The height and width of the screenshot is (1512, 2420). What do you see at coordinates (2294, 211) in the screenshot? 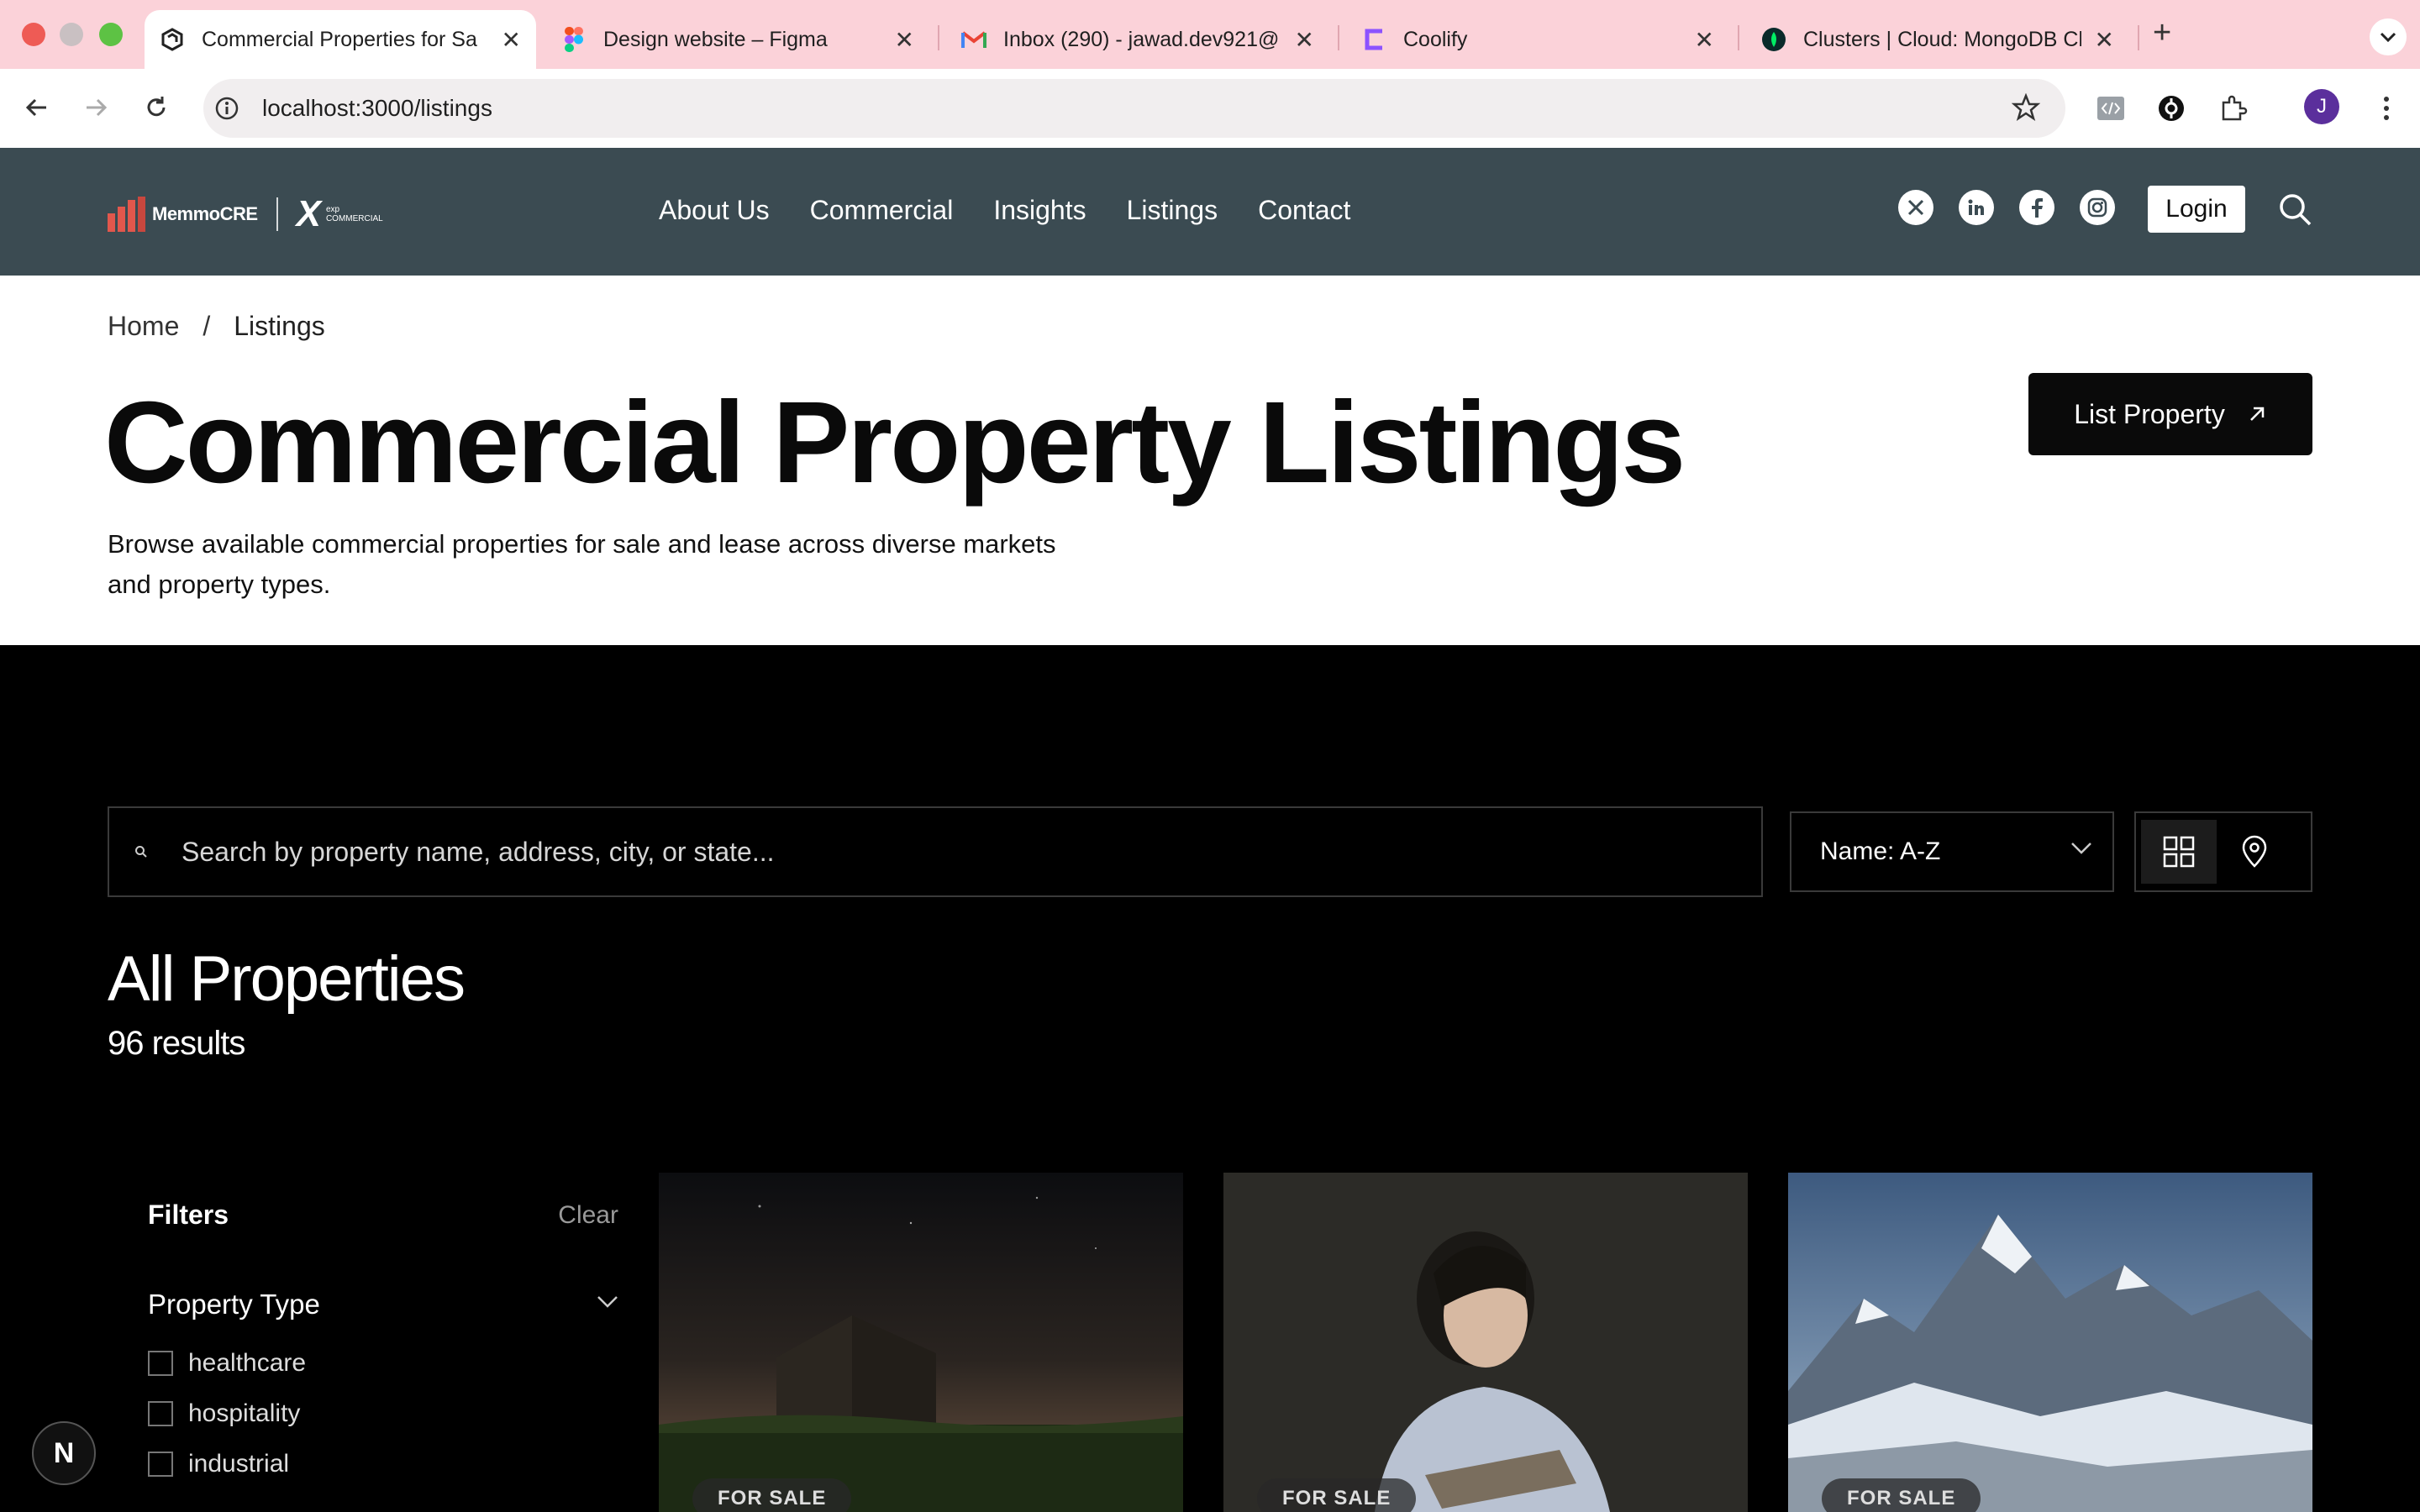
I see `site-search-icon` at bounding box center [2294, 211].